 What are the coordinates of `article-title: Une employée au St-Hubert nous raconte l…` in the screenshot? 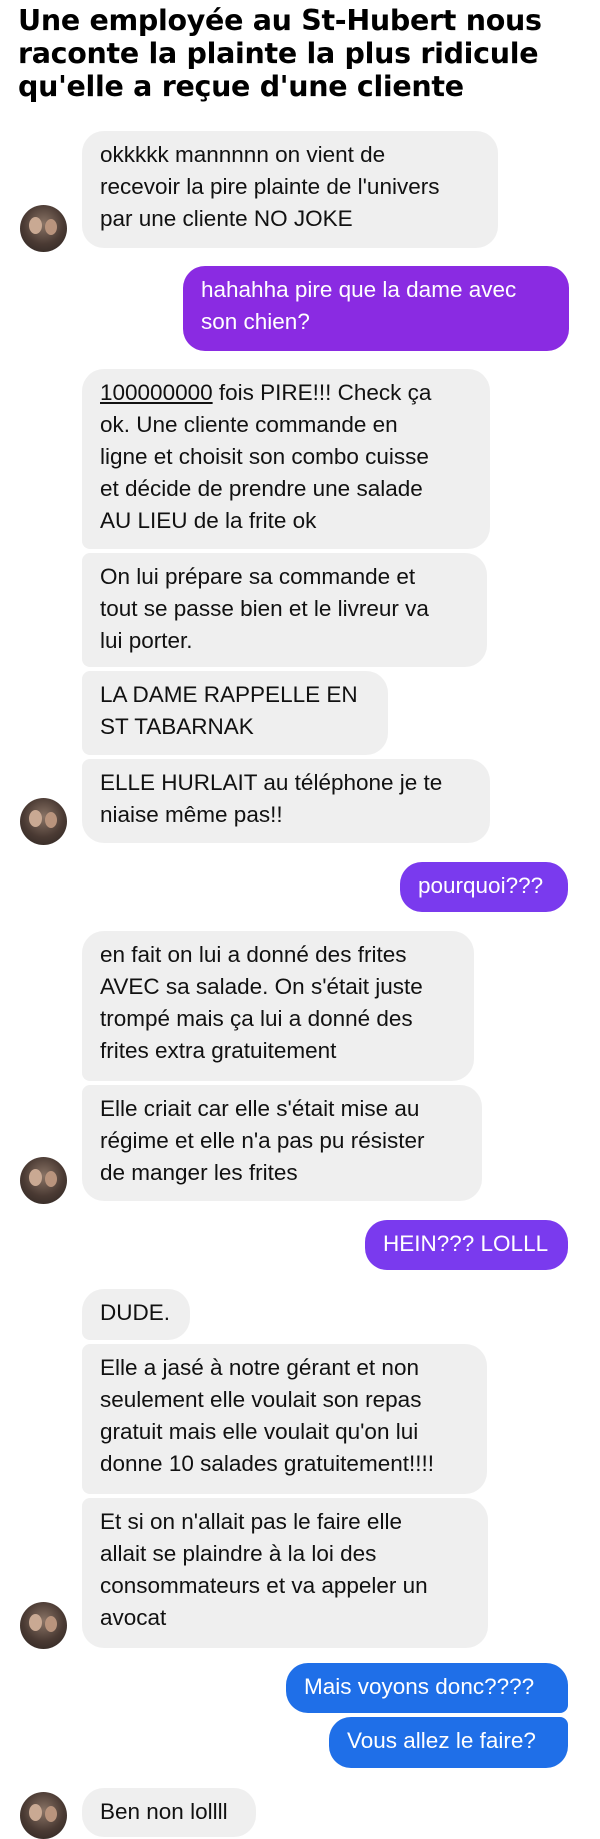 It's located at (280, 53).